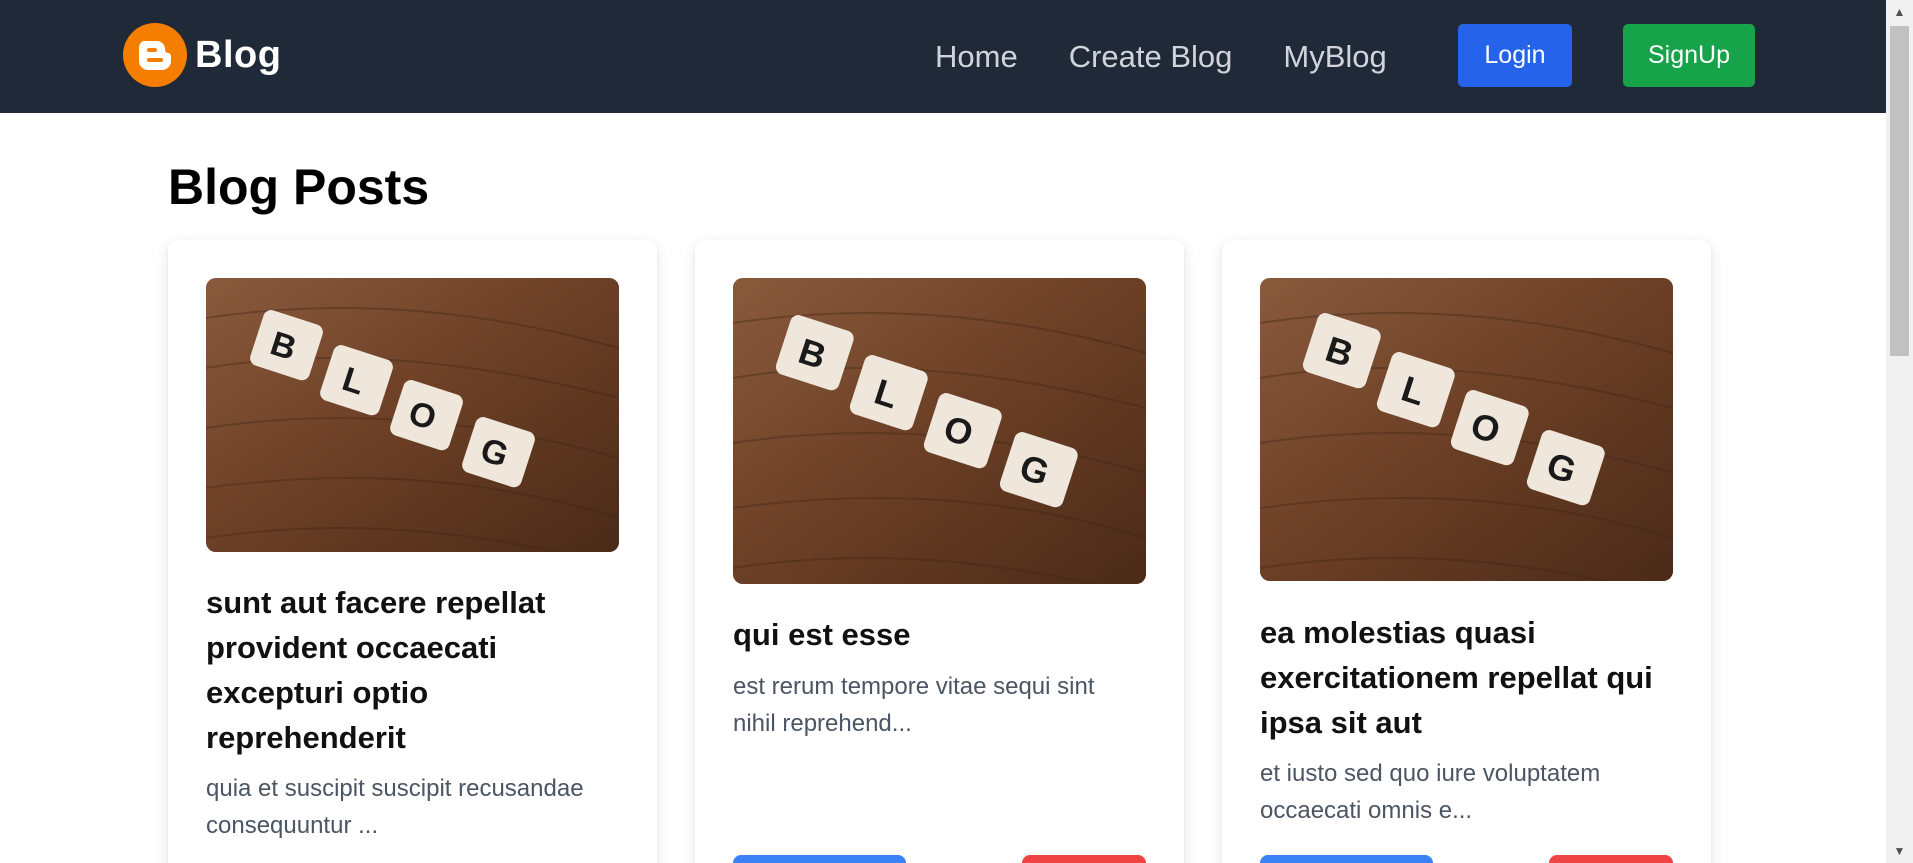 Image resolution: width=1913 pixels, height=863 pixels. Describe the element at coordinates (376, 602) in the screenshot. I see `blog-card-title-line: sunt aut facere repellat` at that location.